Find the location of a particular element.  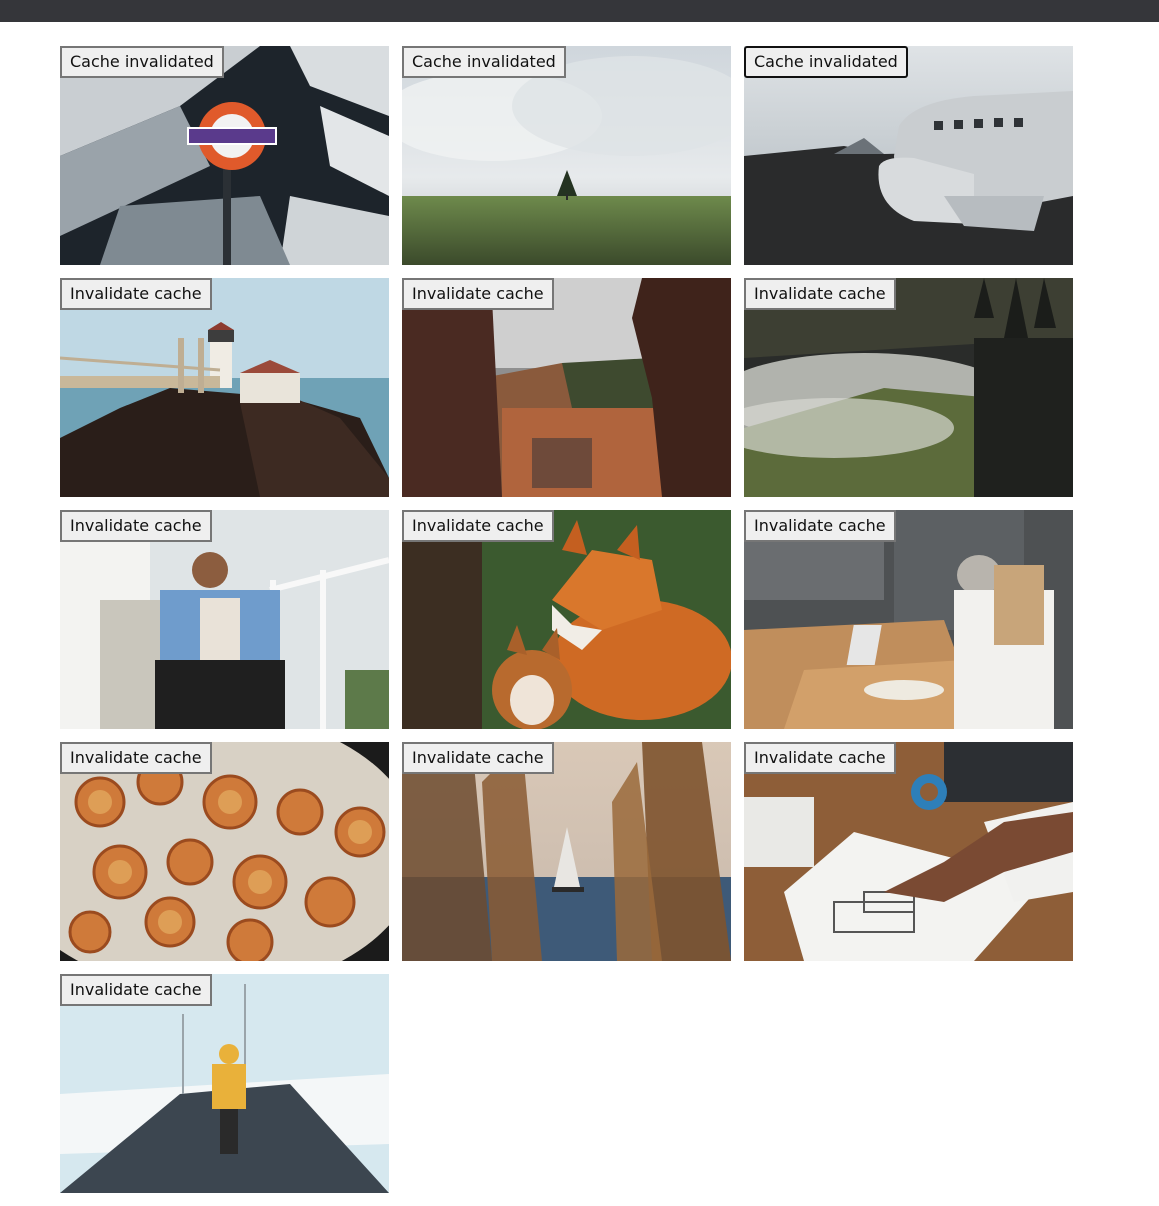

foxes-icon is located at coordinates (566, 619).